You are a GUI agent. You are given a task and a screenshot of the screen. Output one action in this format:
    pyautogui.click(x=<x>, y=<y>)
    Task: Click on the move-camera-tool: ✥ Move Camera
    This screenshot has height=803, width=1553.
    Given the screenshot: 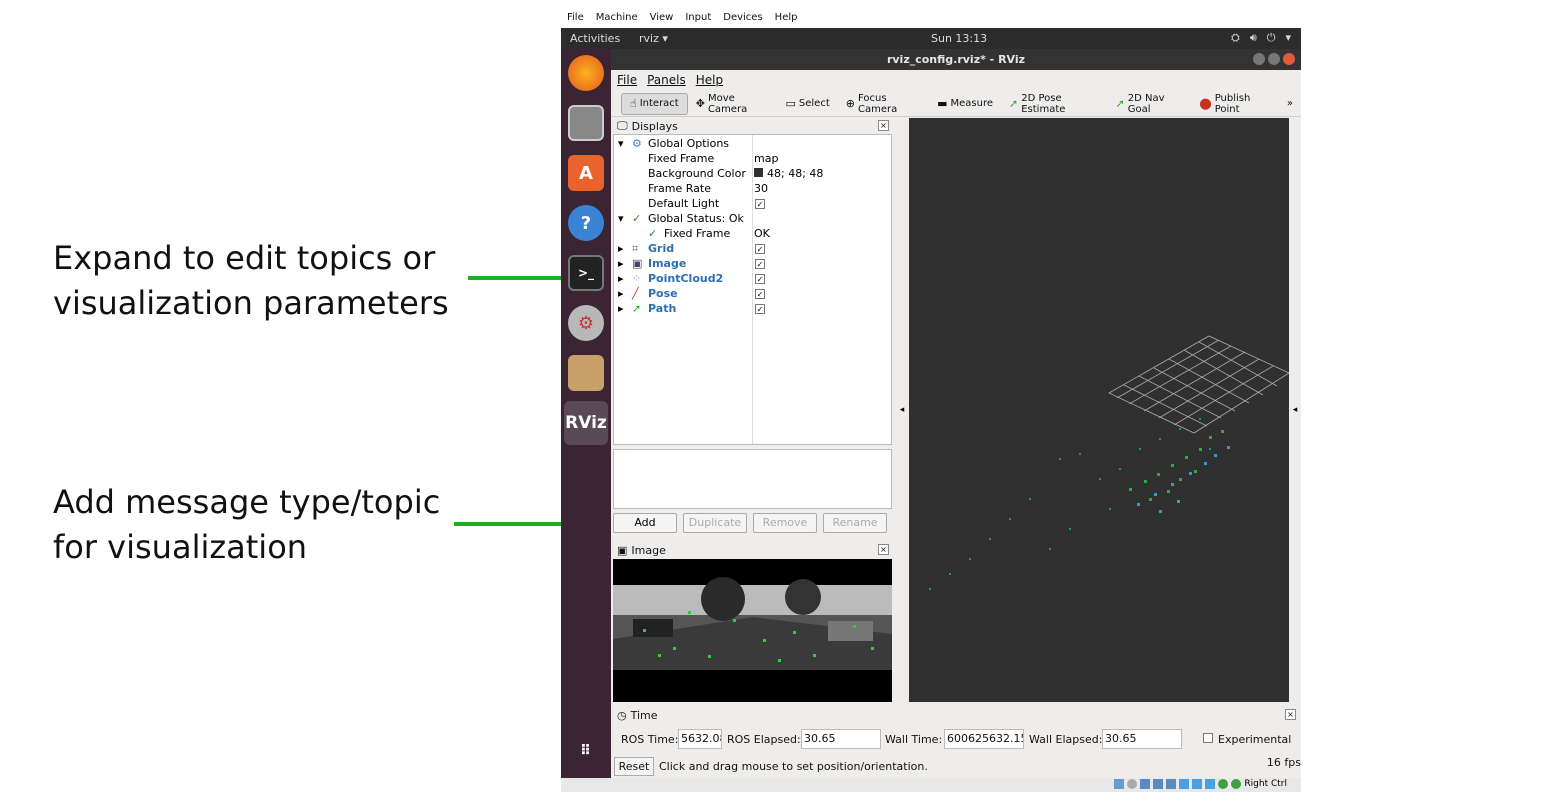 What is the action you would take?
    pyautogui.click(x=733, y=104)
    